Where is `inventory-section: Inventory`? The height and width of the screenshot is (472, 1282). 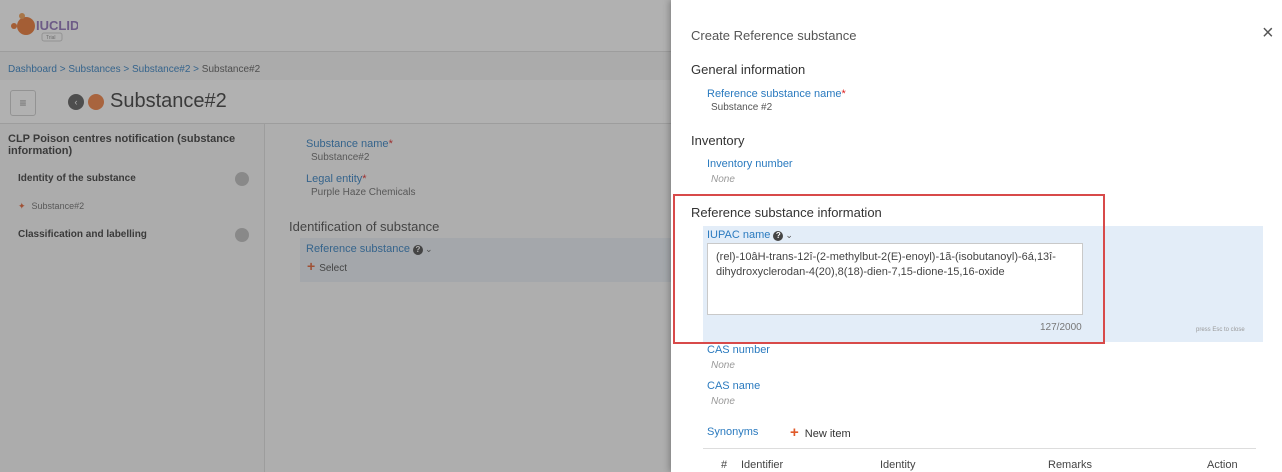 inventory-section: Inventory is located at coordinates (718, 140).